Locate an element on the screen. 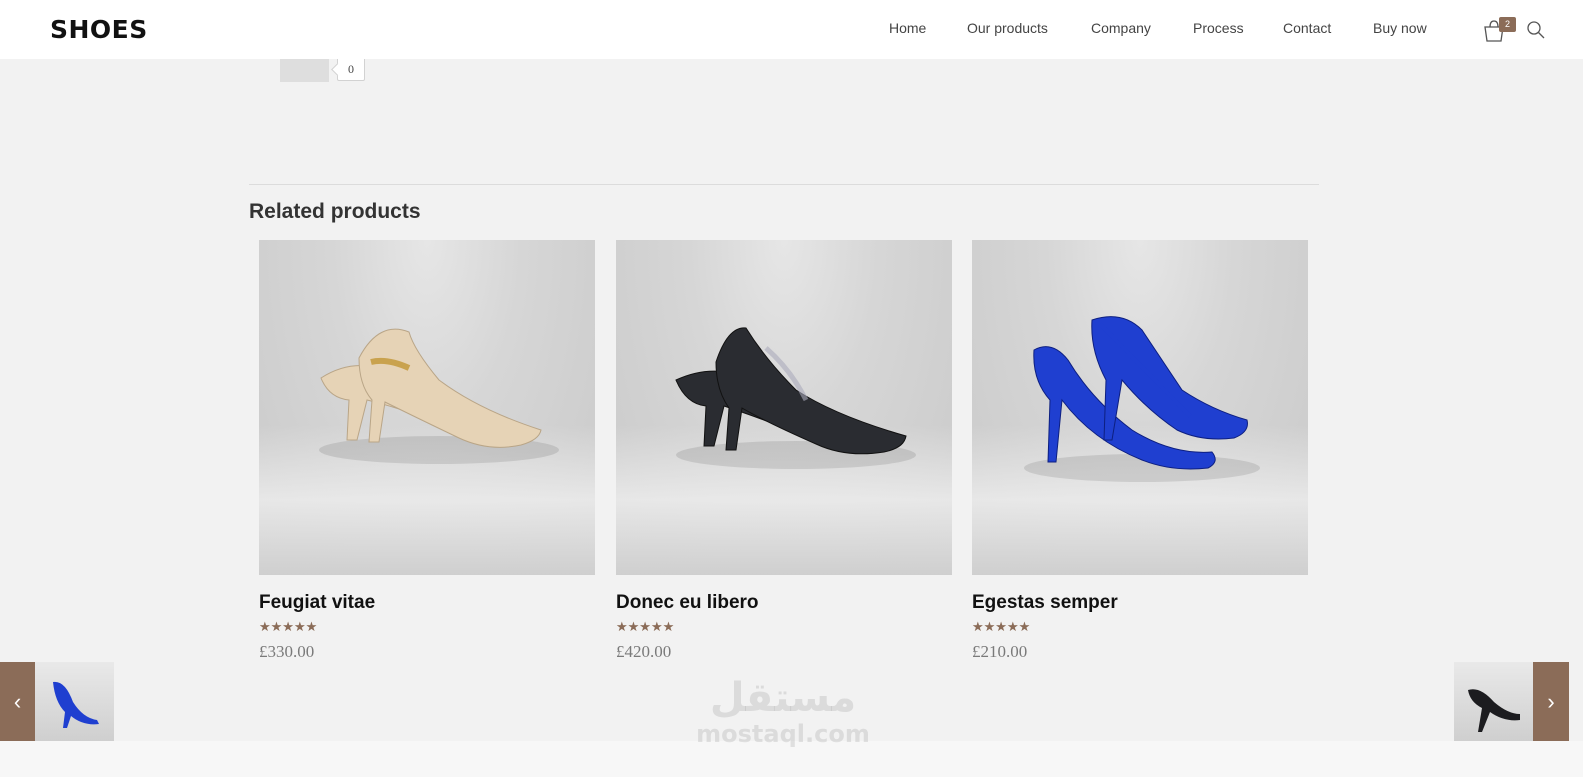 Image resolution: width=1583 pixels, height=777 pixels. product-price: £330.00 is located at coordinates (287, 651).